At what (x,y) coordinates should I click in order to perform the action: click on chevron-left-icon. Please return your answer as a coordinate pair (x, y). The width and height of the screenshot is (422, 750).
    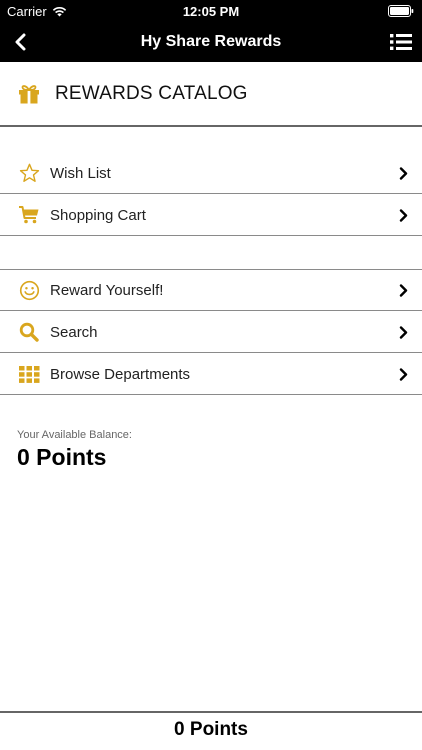
    Looking at the image, I should click on (20, 42).